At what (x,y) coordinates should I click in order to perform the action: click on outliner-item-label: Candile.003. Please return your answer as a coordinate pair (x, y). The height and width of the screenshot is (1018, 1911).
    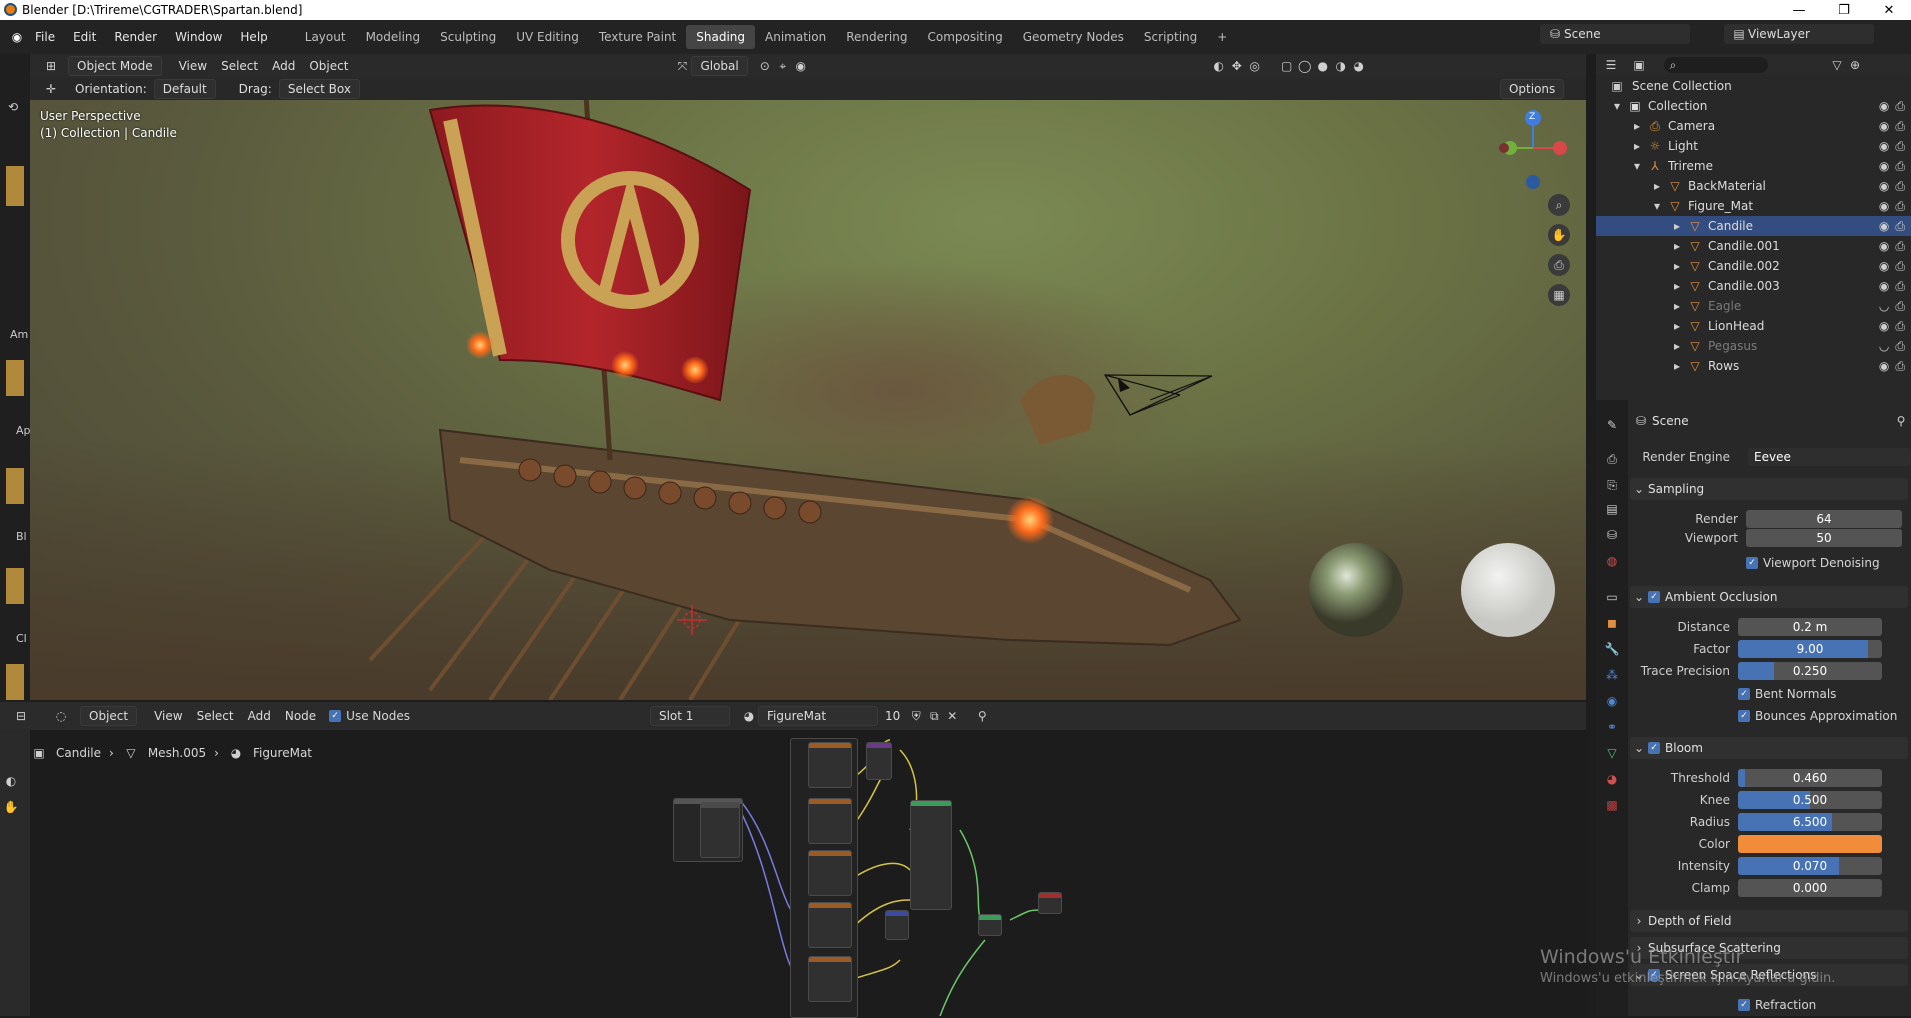
    Looking at the image, I should click on (1744, 286).